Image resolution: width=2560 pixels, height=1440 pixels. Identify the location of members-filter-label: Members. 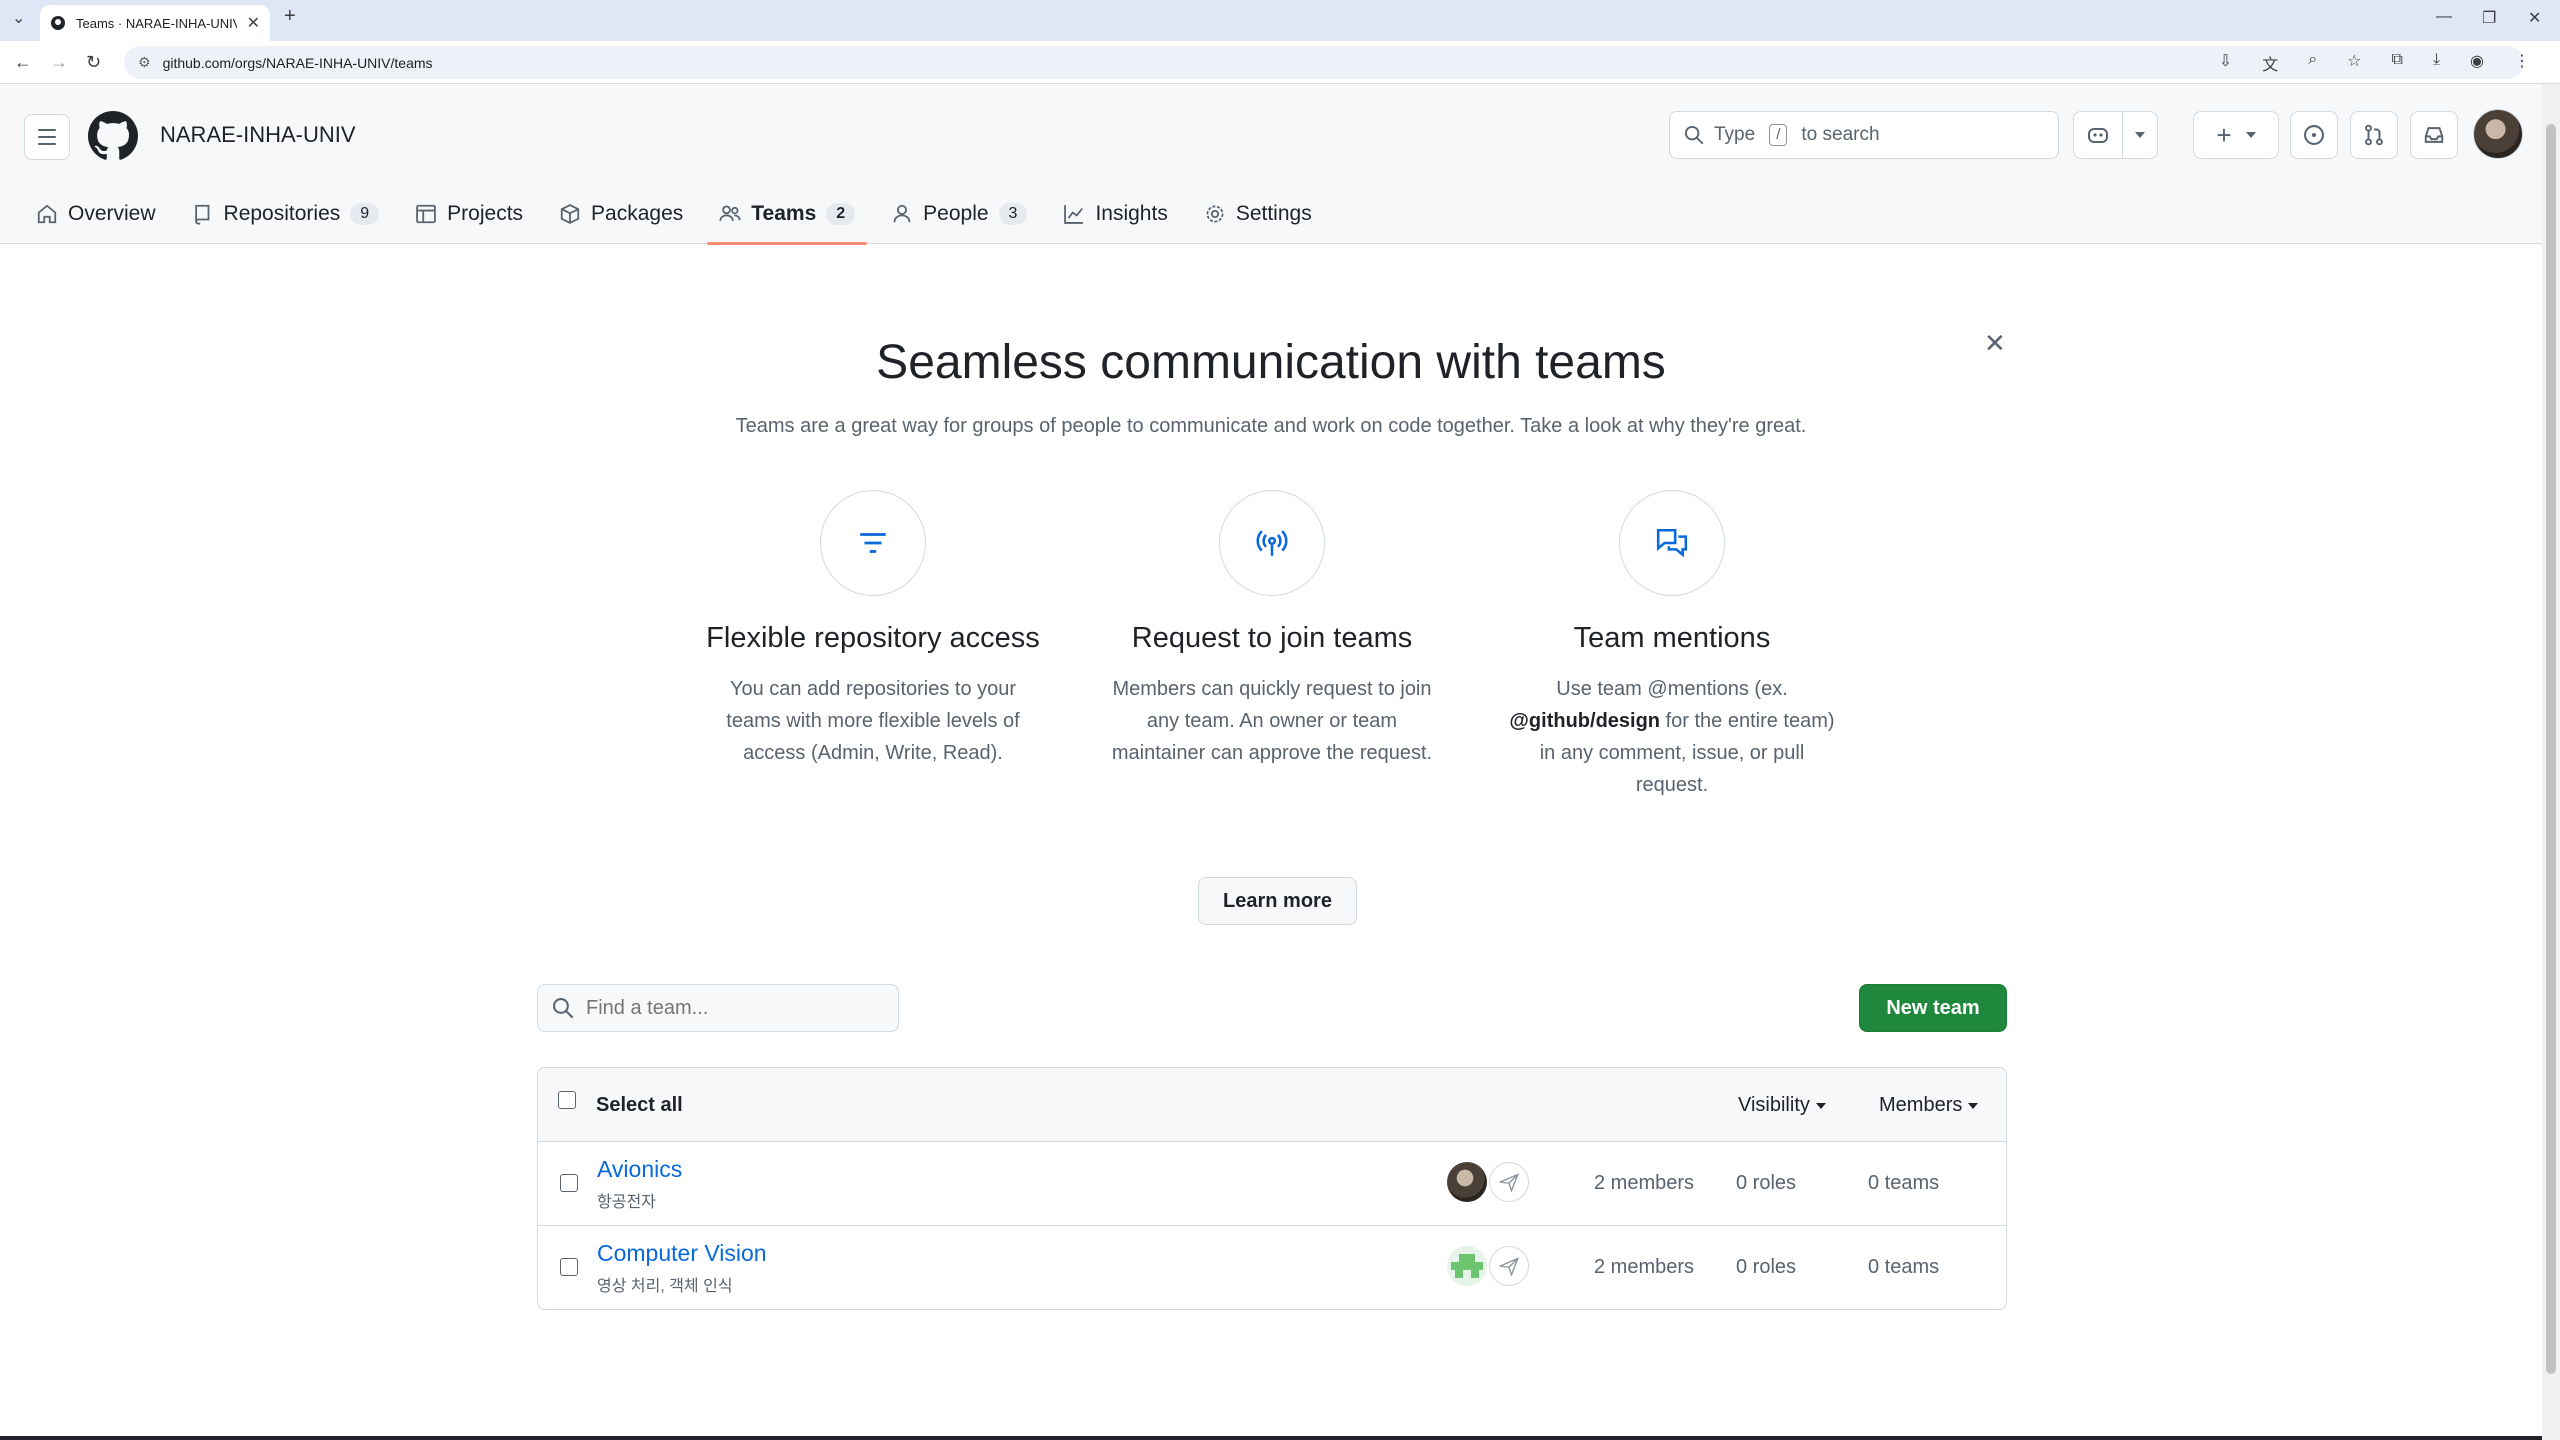
(1921, 1105).